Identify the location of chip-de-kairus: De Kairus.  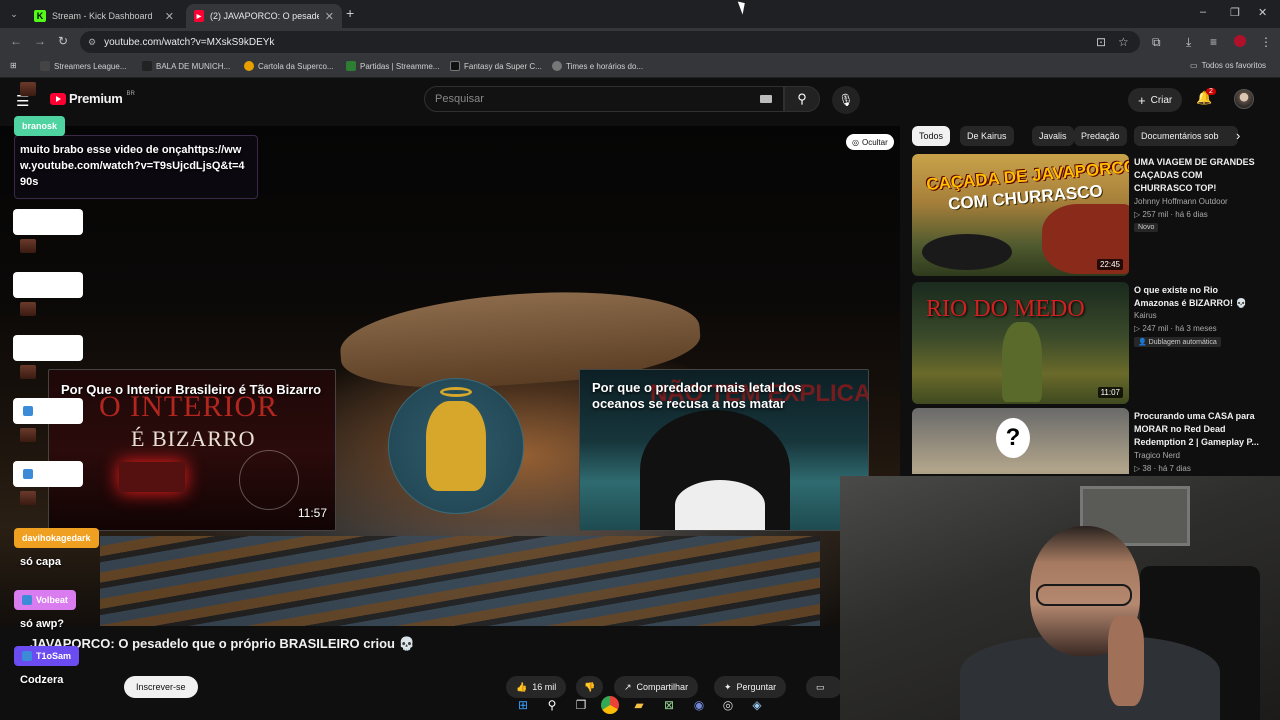
(987, 136).